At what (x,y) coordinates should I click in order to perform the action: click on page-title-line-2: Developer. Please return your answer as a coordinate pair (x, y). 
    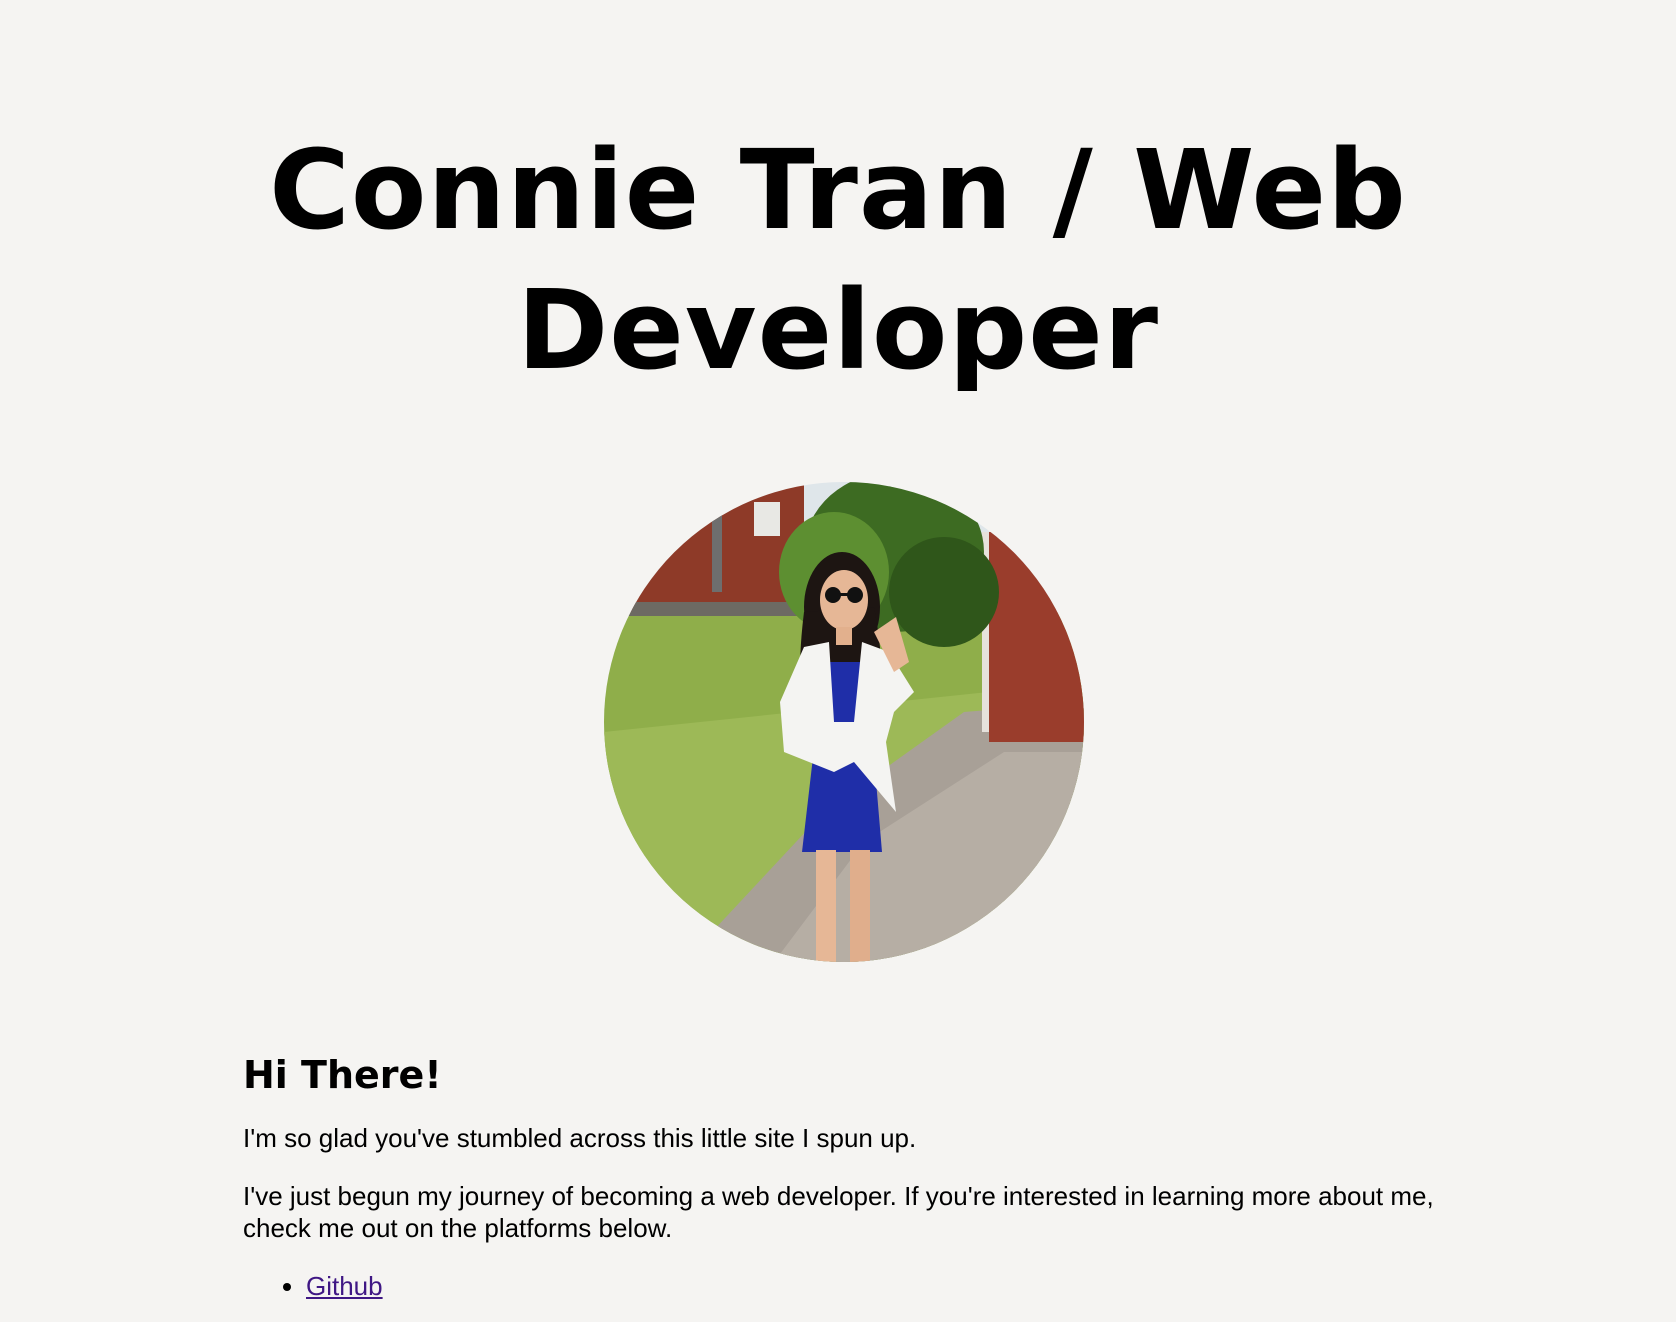
    Looking at the image, I should click on (838, 330).